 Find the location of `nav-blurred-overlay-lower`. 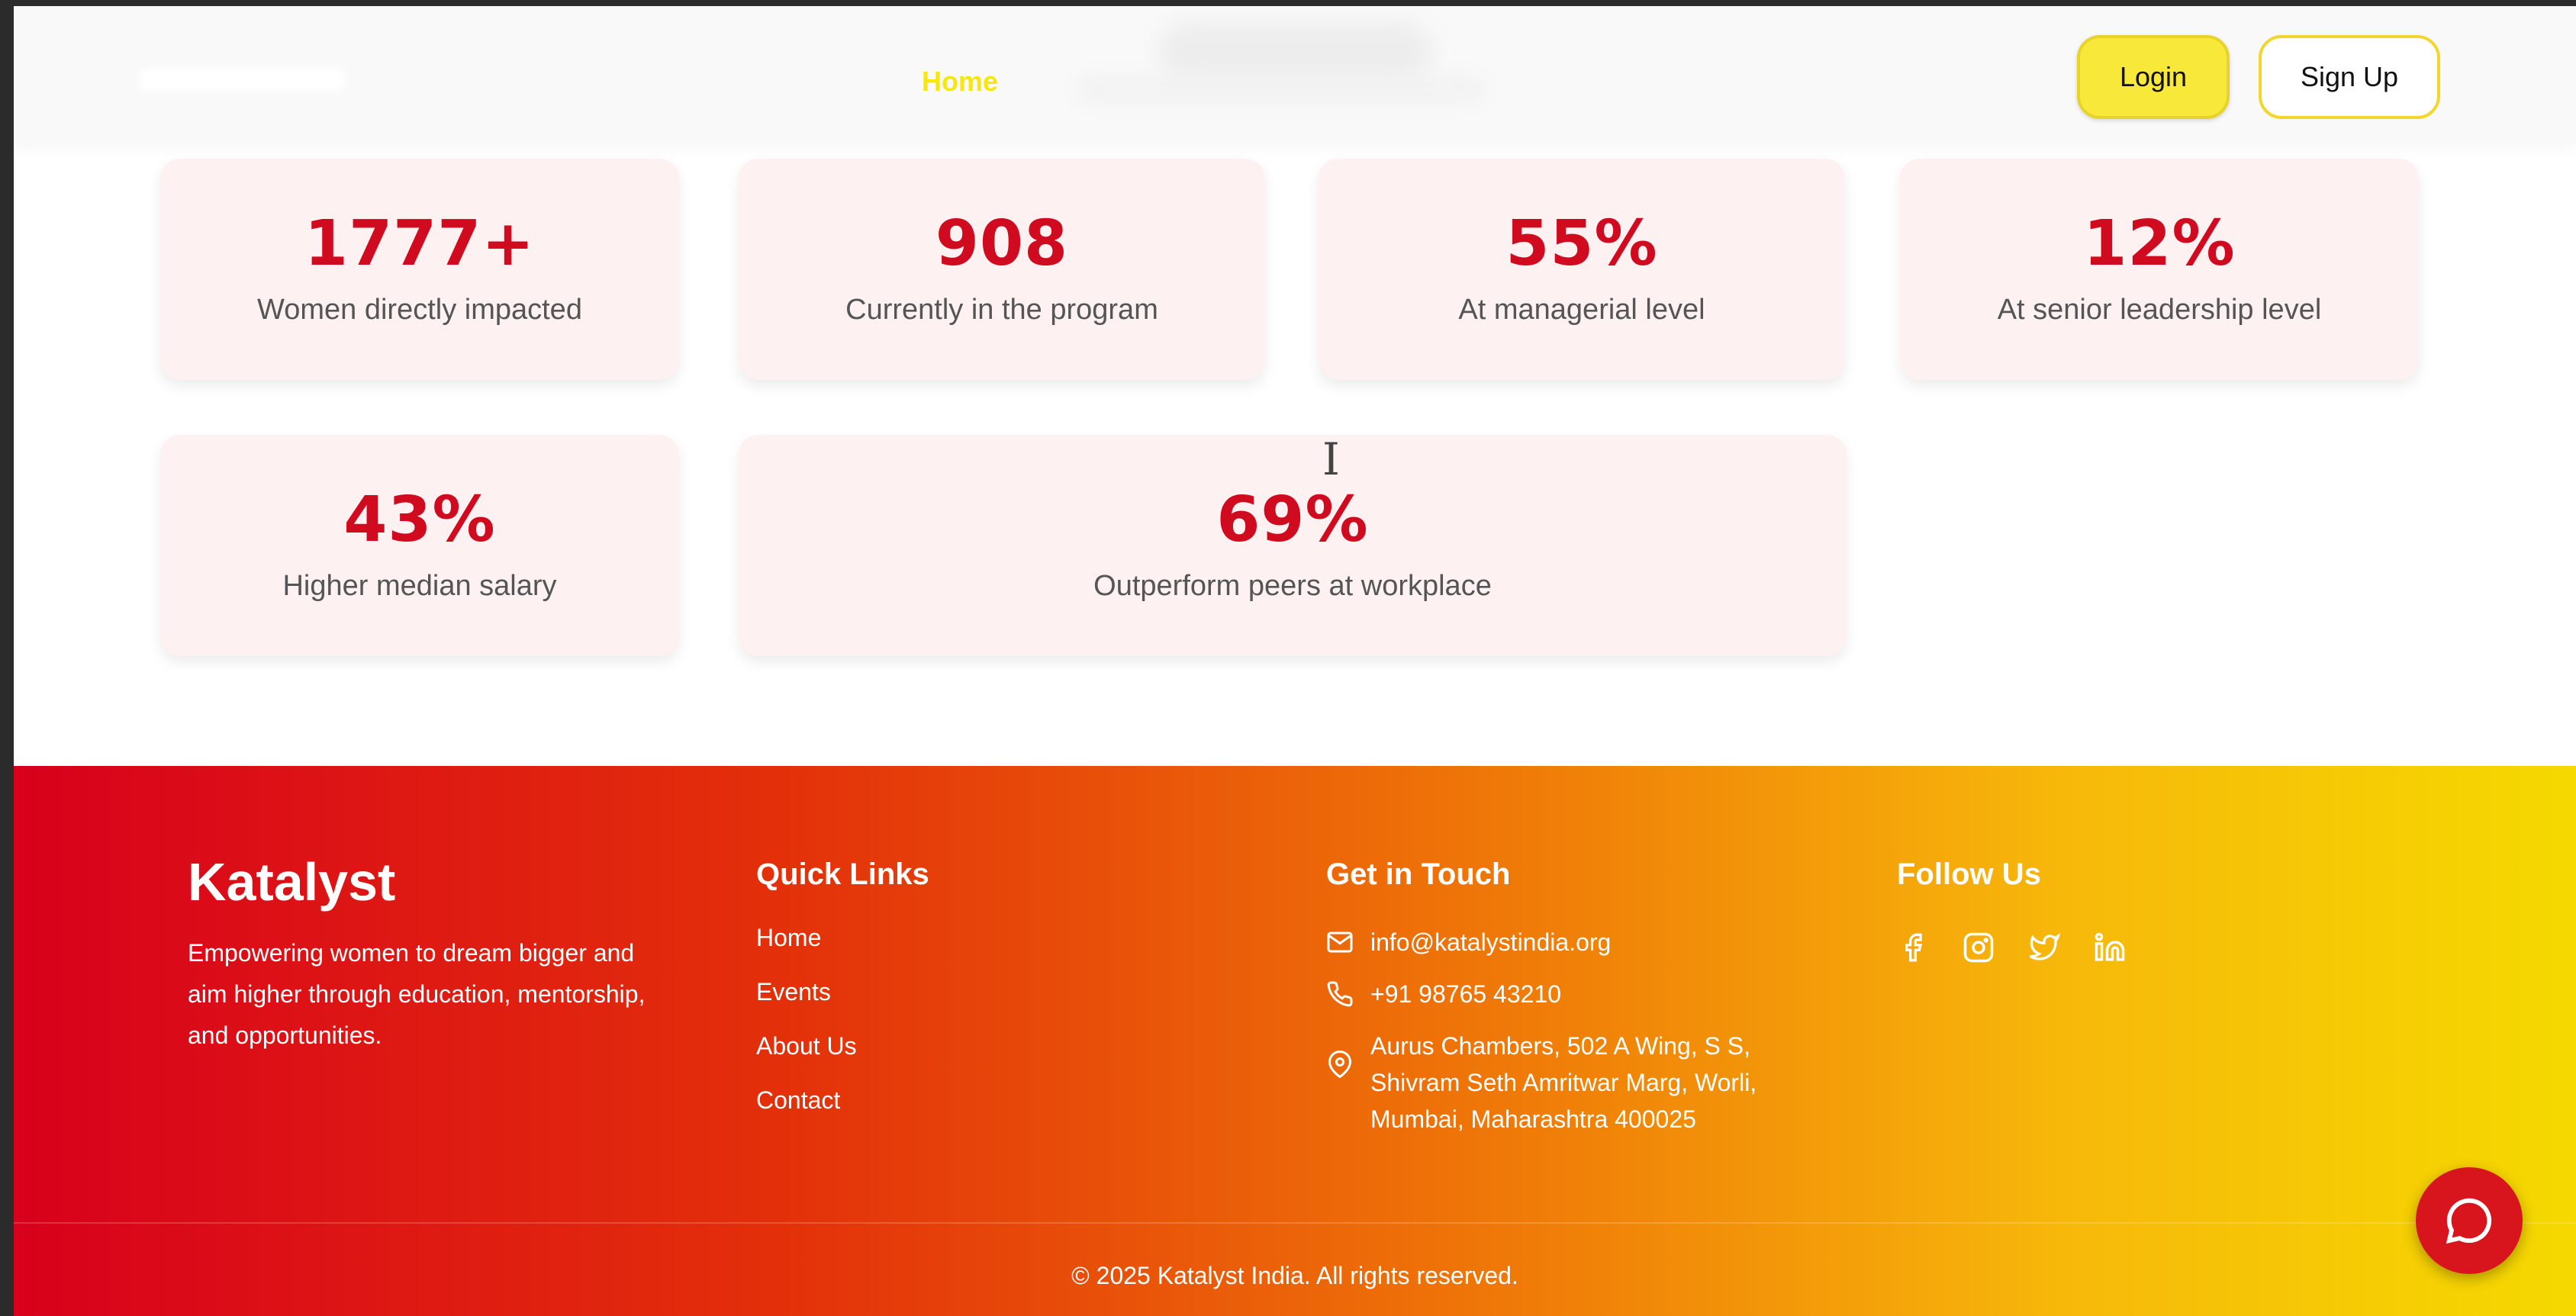

nav-blurred-overlay-lower is located at coordinates (1280, 90).